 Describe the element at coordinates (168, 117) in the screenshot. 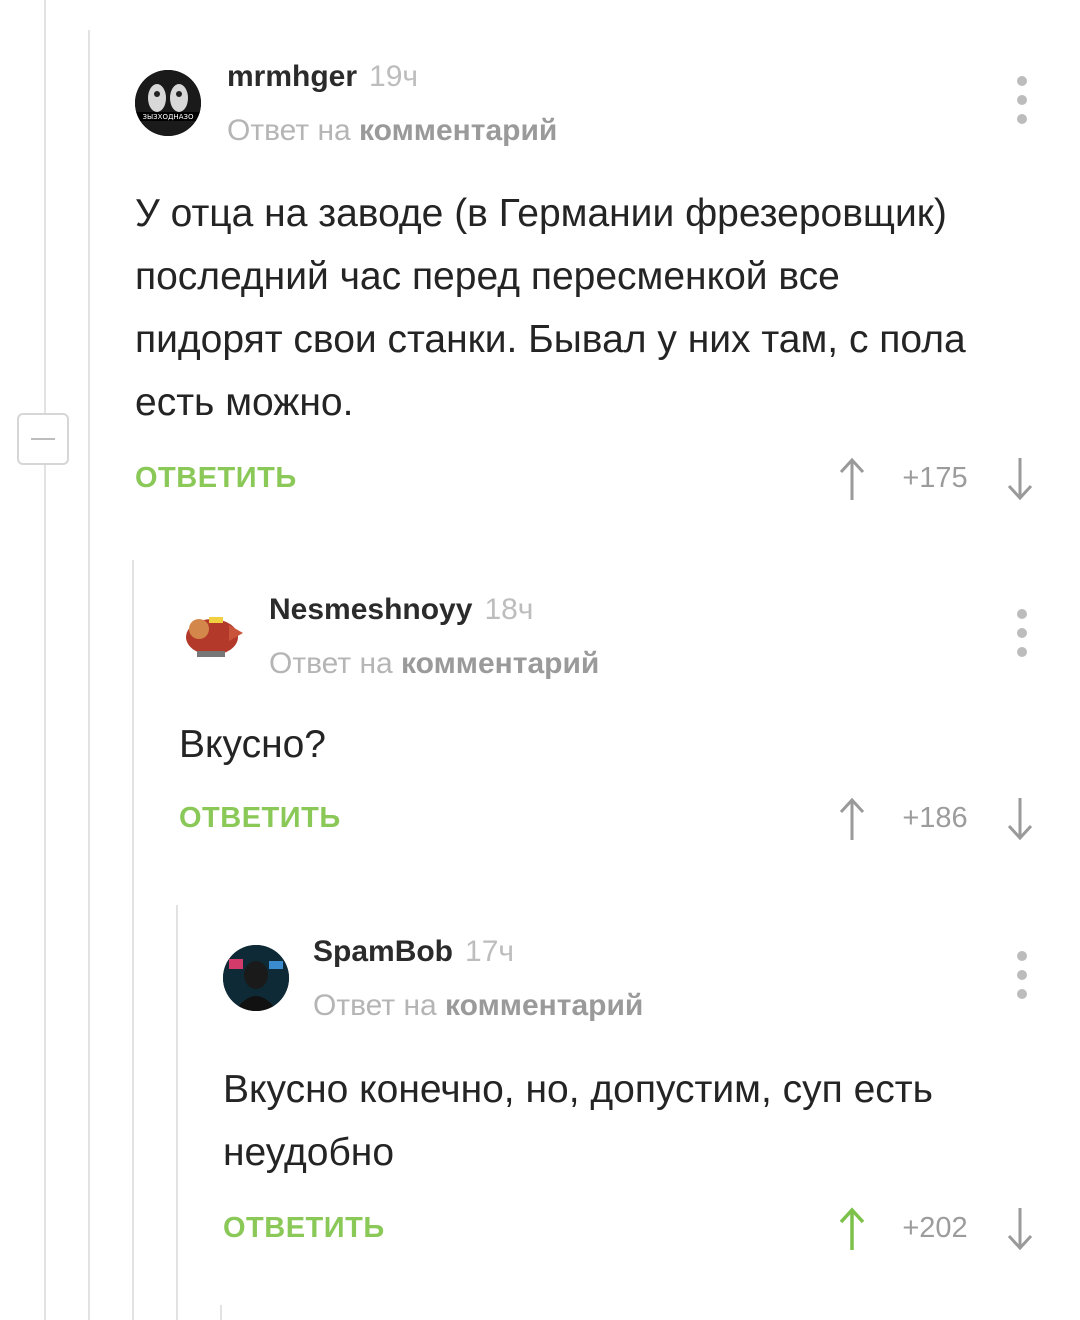

I see `svg-text: ЗЫЗХОДНАЗО` at that location.